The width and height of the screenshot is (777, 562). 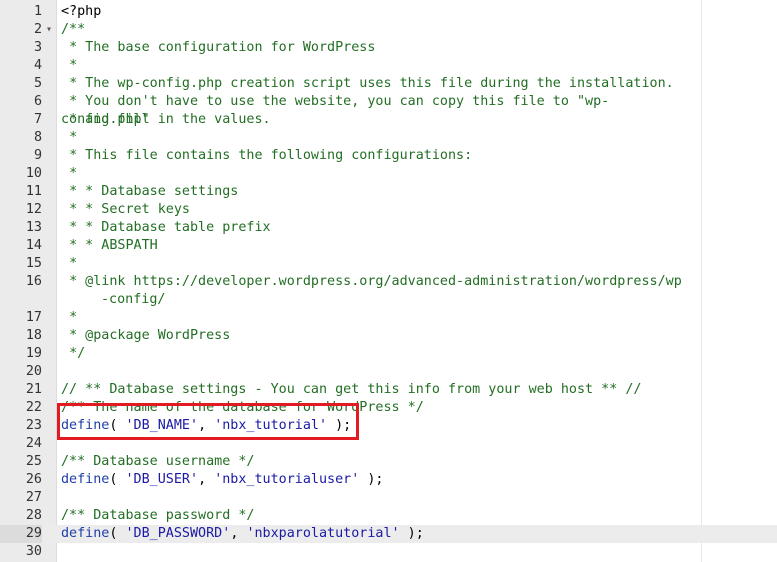 I want to click on code-text: /** Database username */, so click(x=376, y=462).